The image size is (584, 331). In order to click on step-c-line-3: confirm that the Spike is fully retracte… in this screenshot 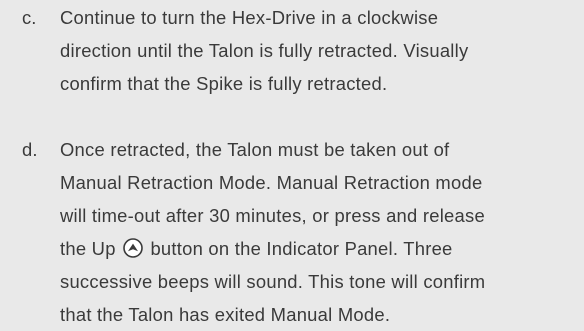, I will do `click(224, 83)`.